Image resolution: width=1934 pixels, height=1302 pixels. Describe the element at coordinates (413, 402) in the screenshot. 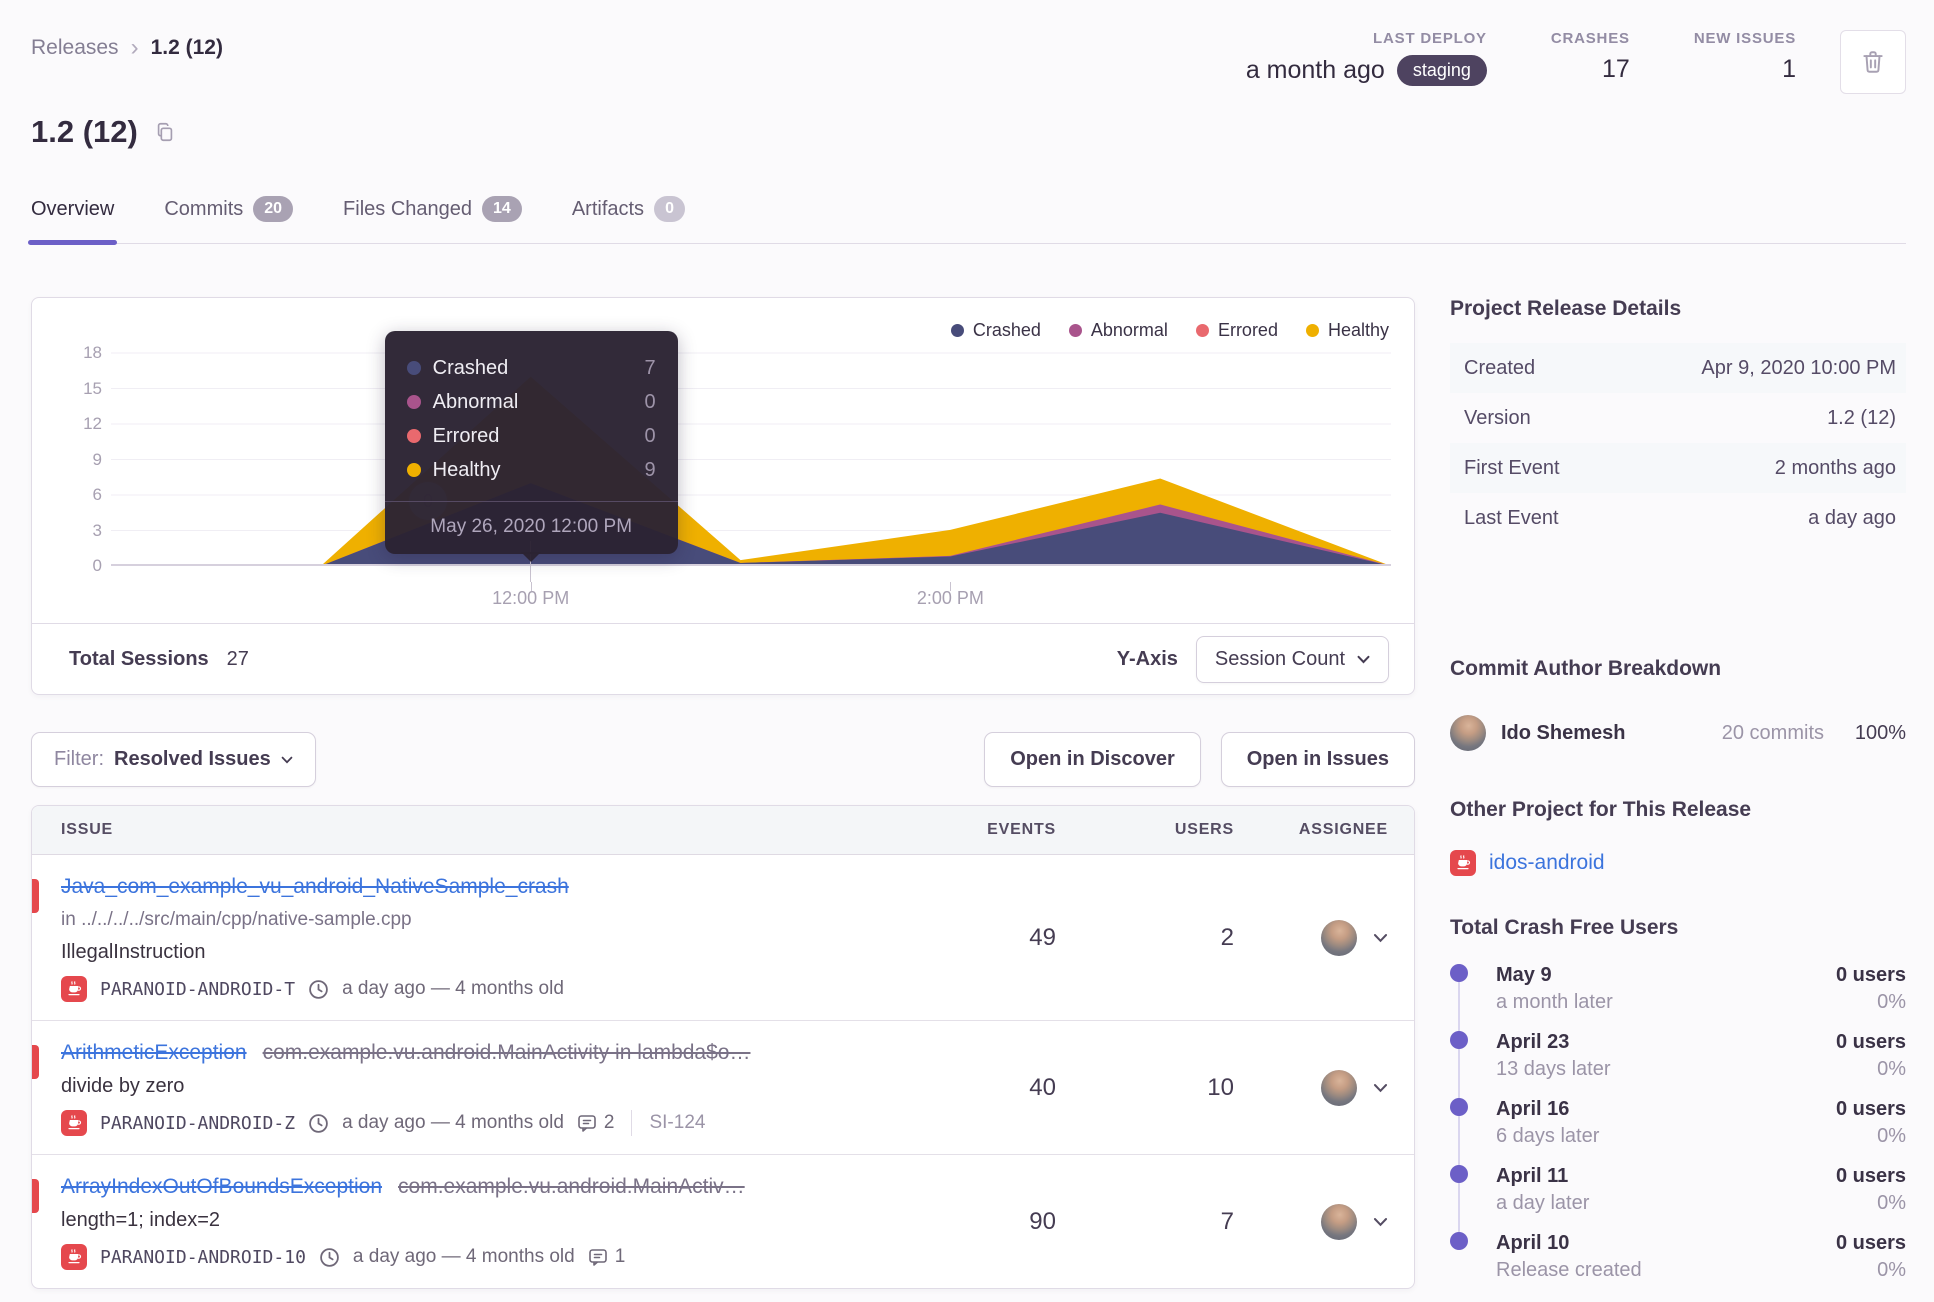

I see `abnormal-dot-icon` at that location.